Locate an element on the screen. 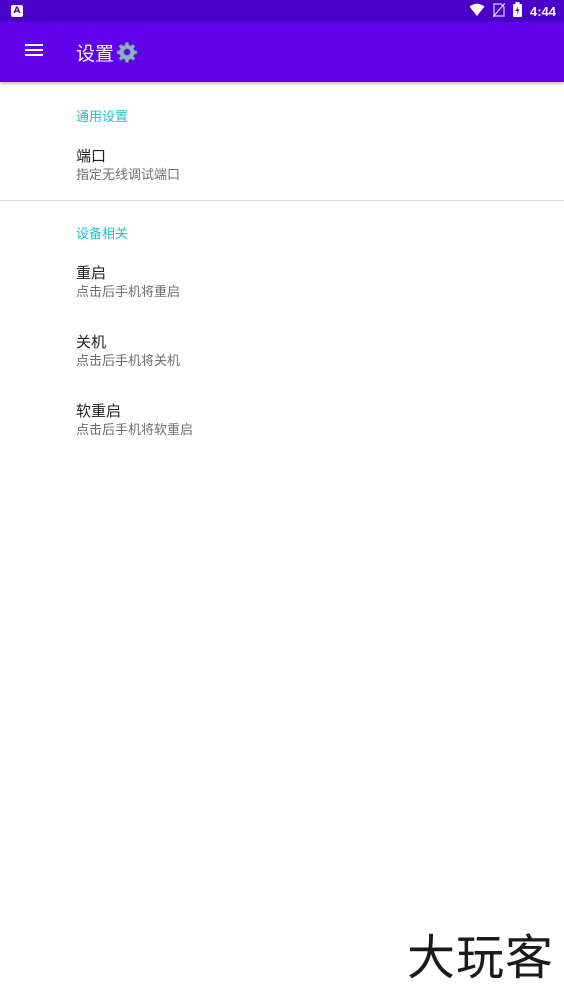  pref-summary: 点击后手机将关机 is located at coordinates (128, 361).